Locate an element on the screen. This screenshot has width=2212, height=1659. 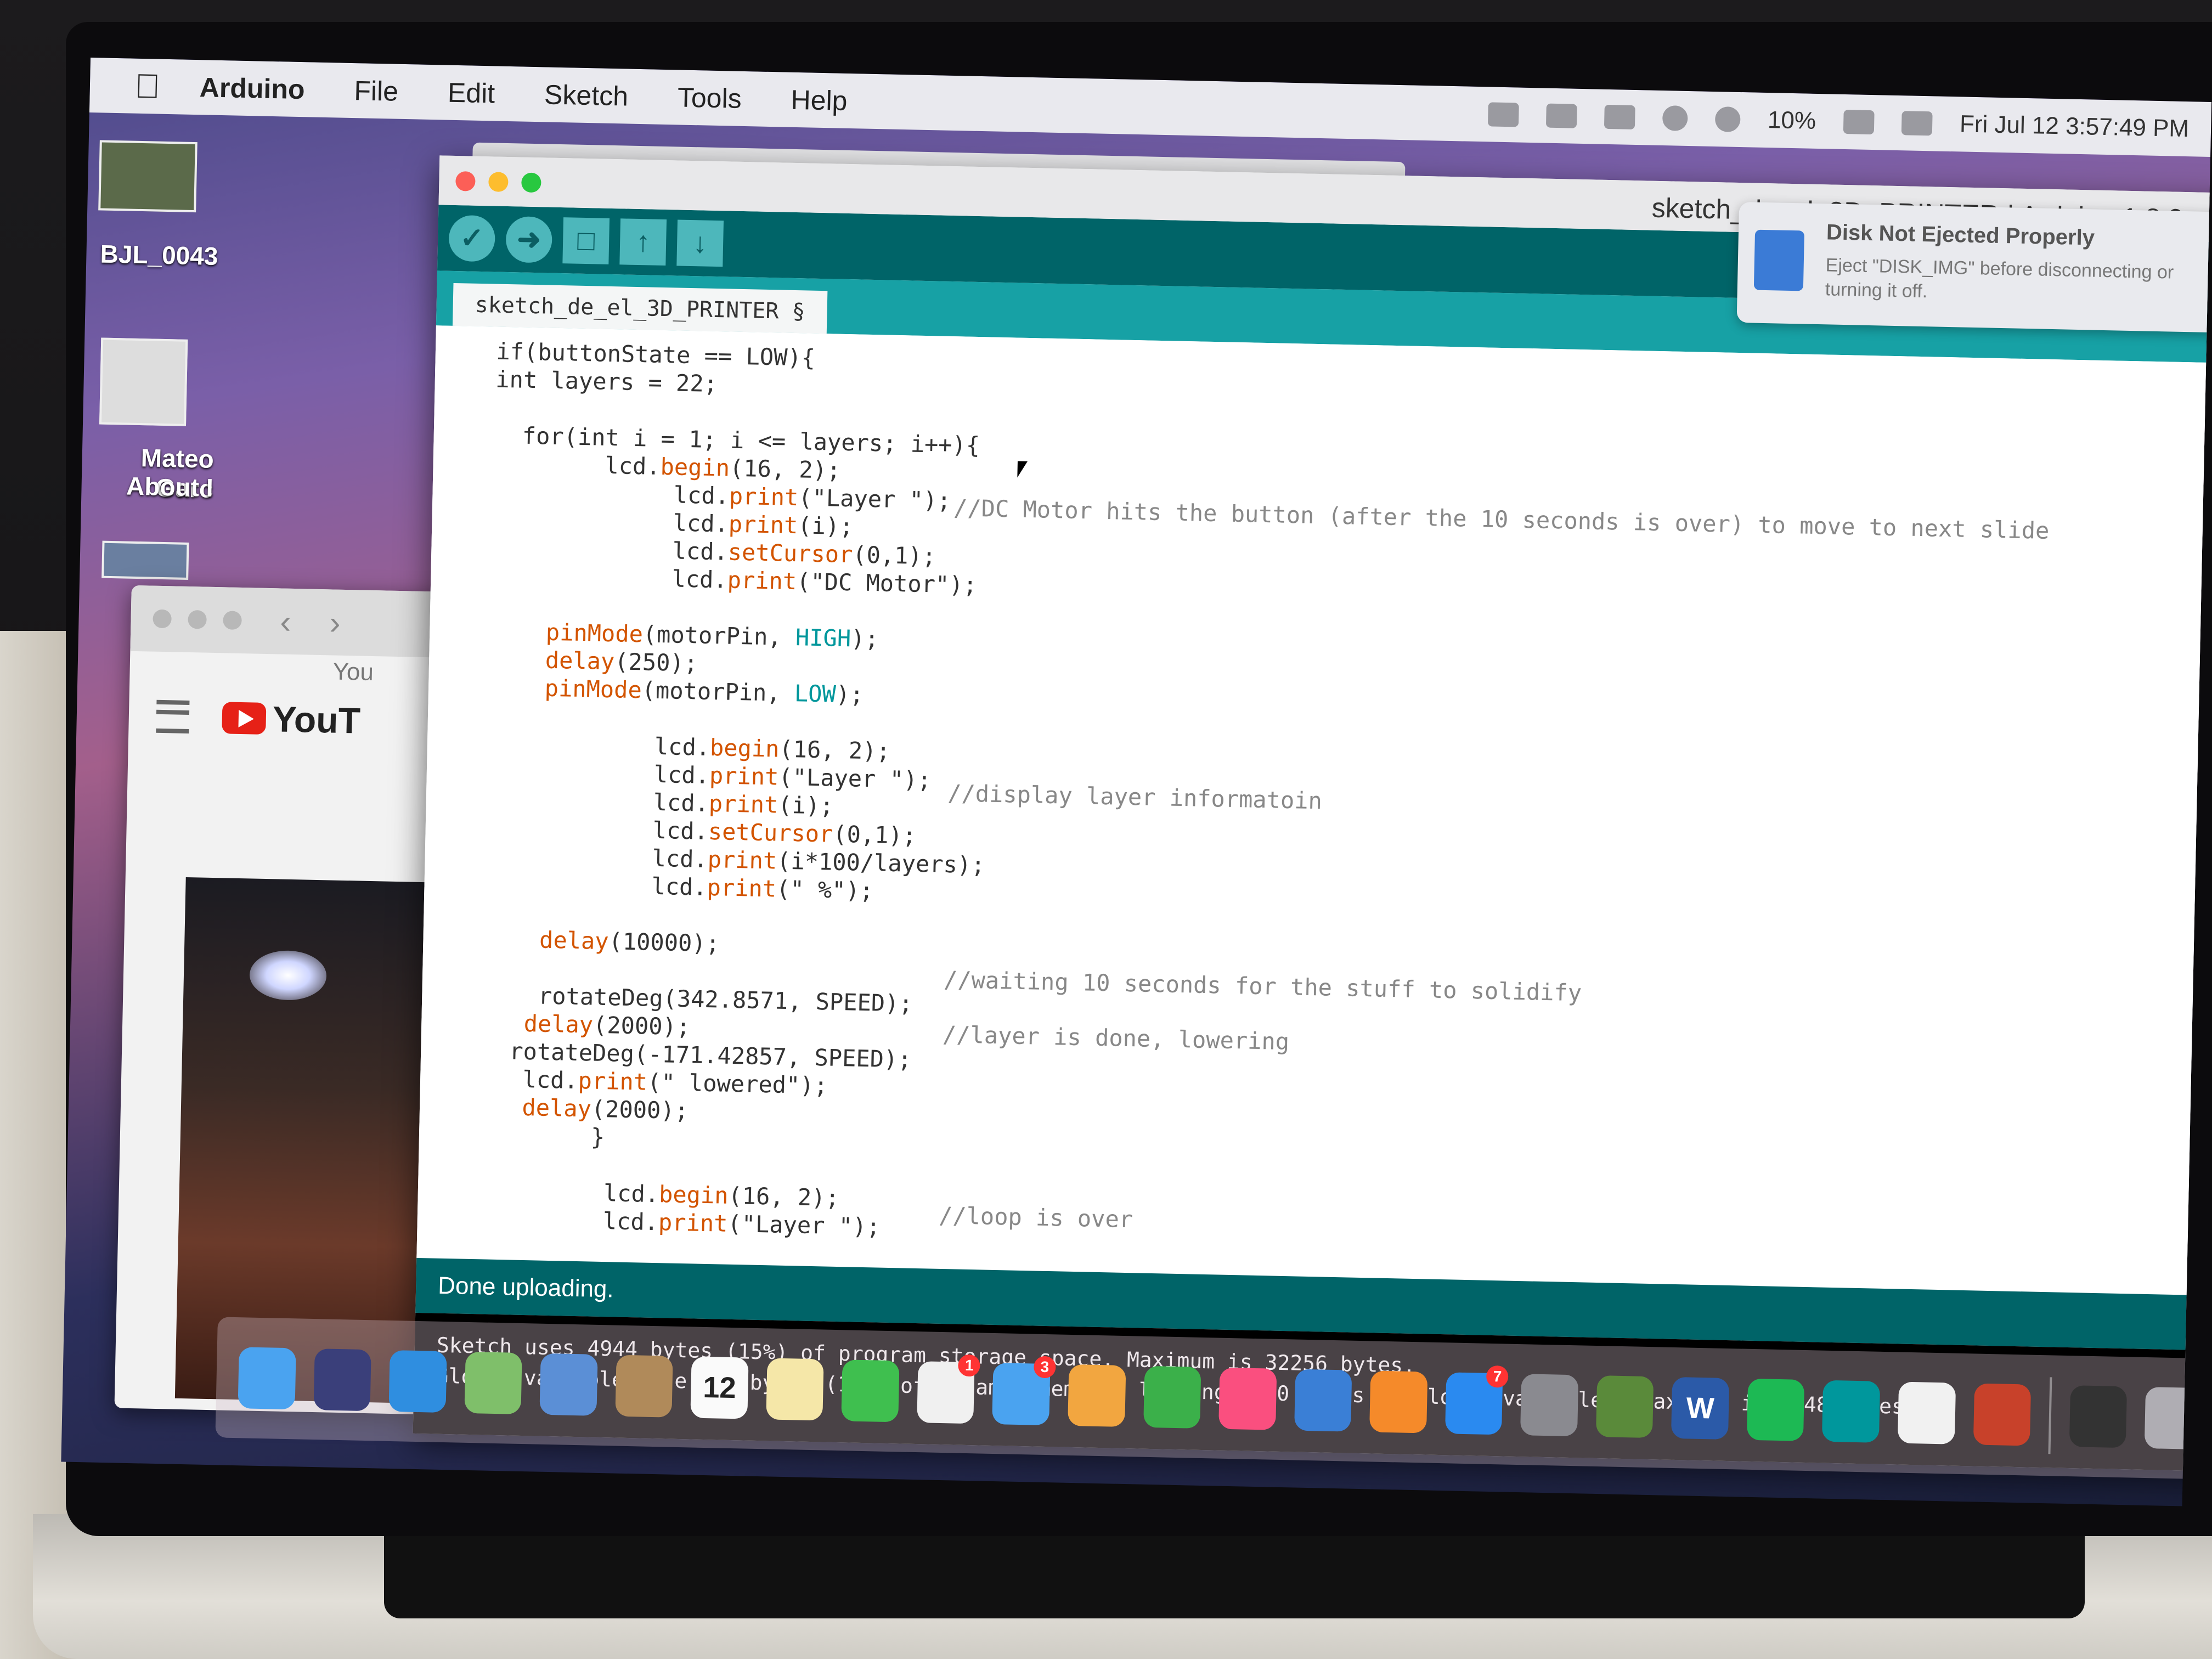
chrome-icon is located at coordinates (1926, 1413).